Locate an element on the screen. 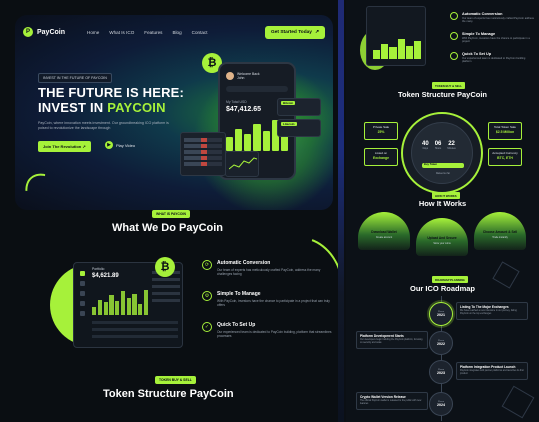 This screenshot has height=422, width=539. dashboard-illustration: Portfolio $4,621.89 ₿ is located at coordinates (115, 304).